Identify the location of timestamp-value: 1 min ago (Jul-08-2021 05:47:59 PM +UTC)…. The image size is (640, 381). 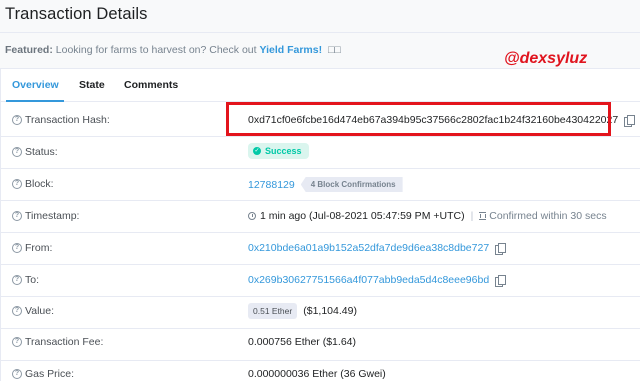
(427, 216).